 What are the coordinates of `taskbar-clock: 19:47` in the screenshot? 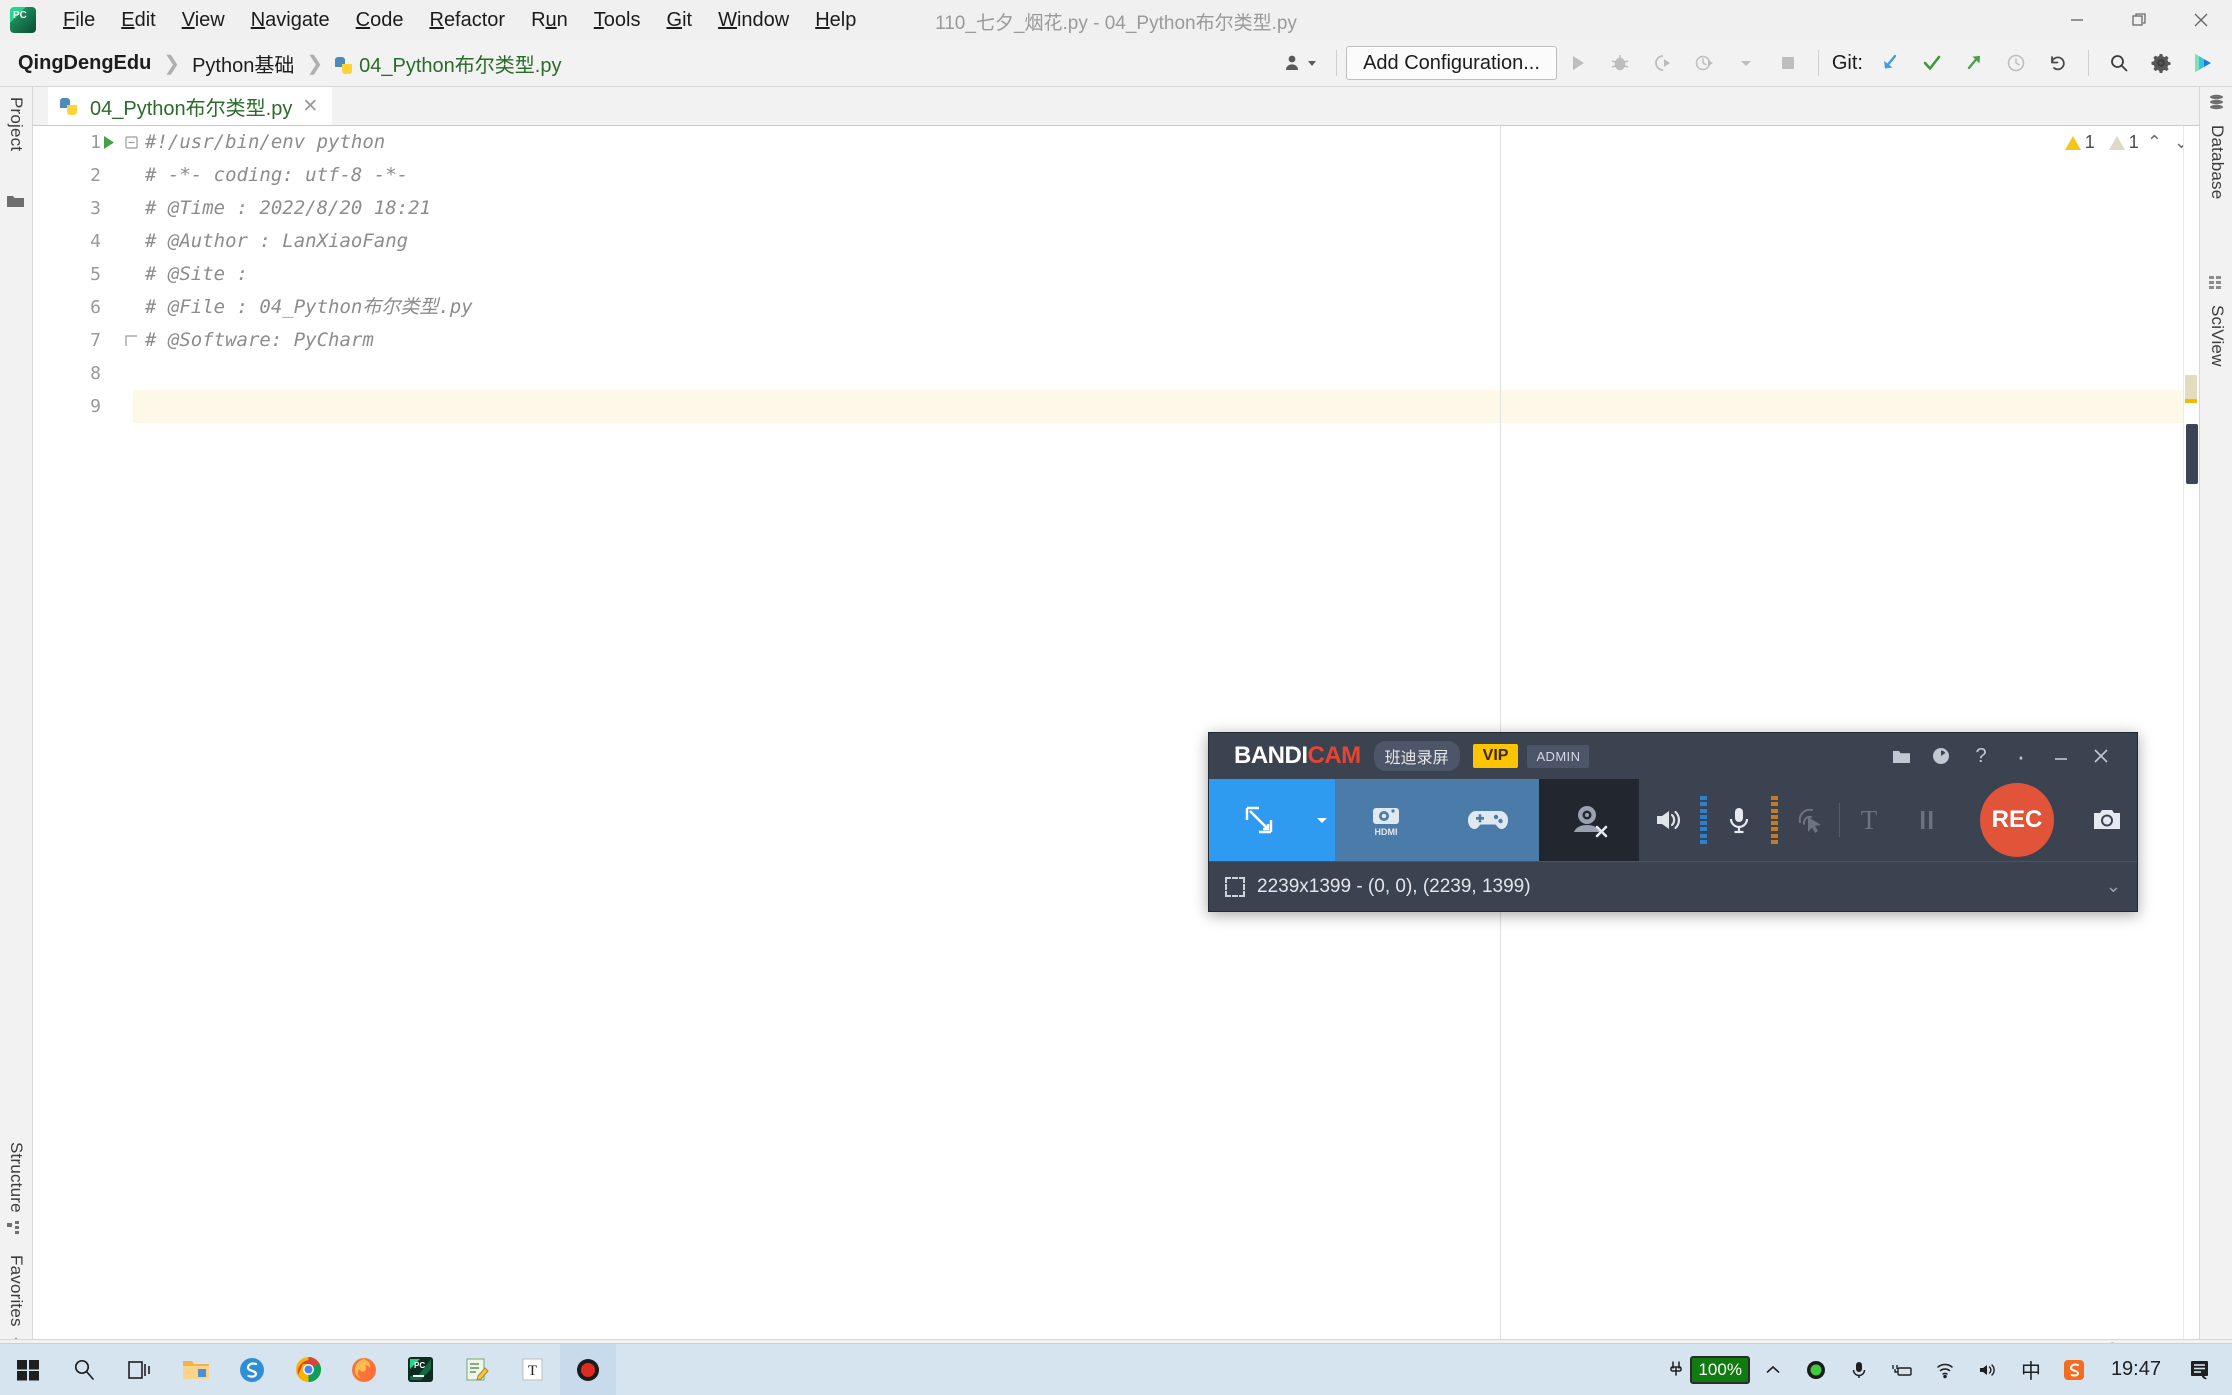 It's located at (2136, 1369).